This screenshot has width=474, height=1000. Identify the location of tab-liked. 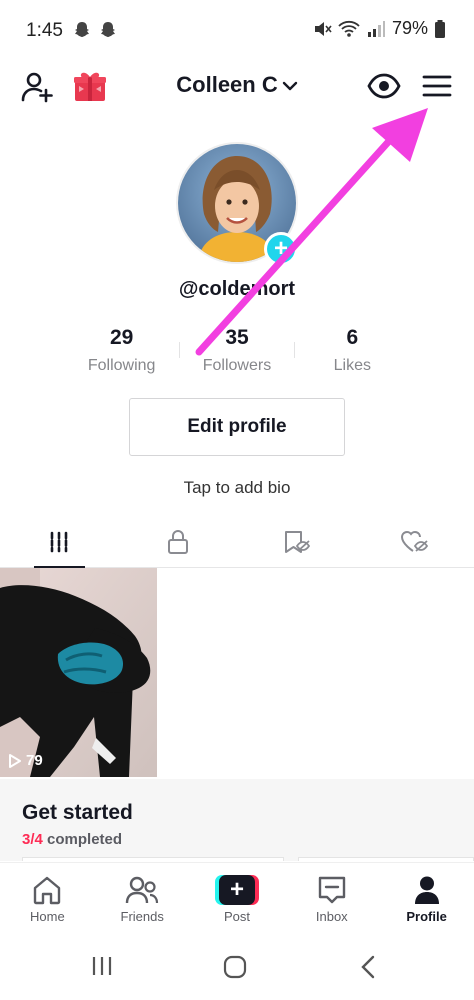
(415, 541).